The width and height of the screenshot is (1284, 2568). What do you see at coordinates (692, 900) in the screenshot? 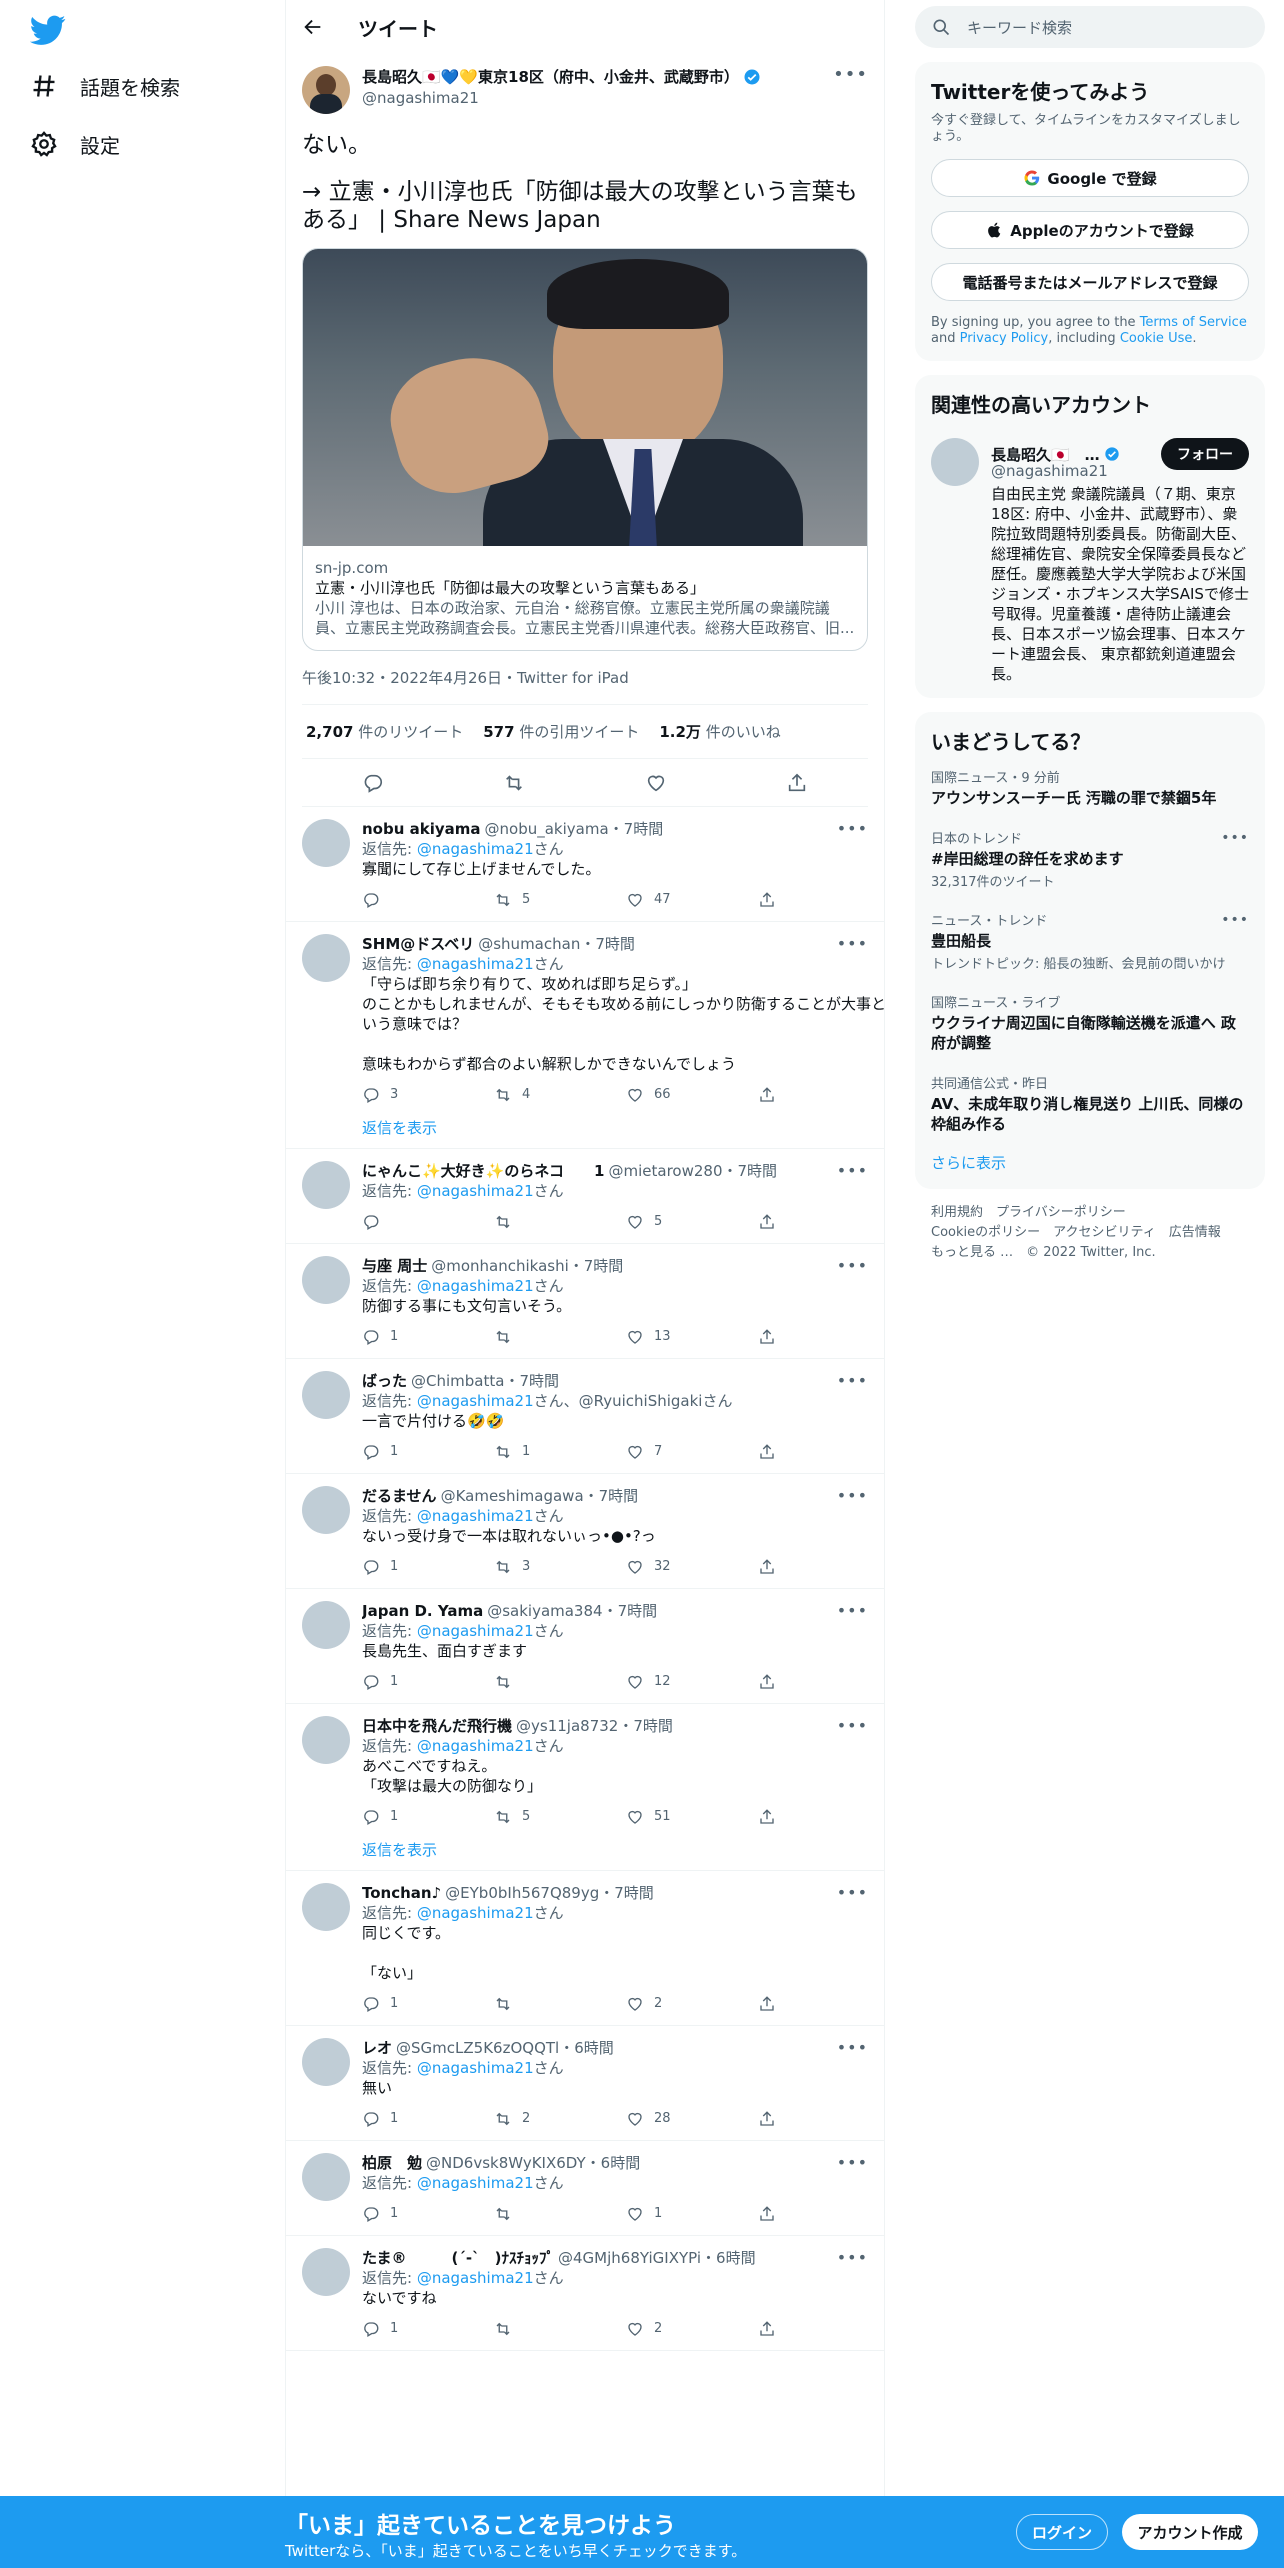
I see `like-button: 47` at bounding box center [692, 900].